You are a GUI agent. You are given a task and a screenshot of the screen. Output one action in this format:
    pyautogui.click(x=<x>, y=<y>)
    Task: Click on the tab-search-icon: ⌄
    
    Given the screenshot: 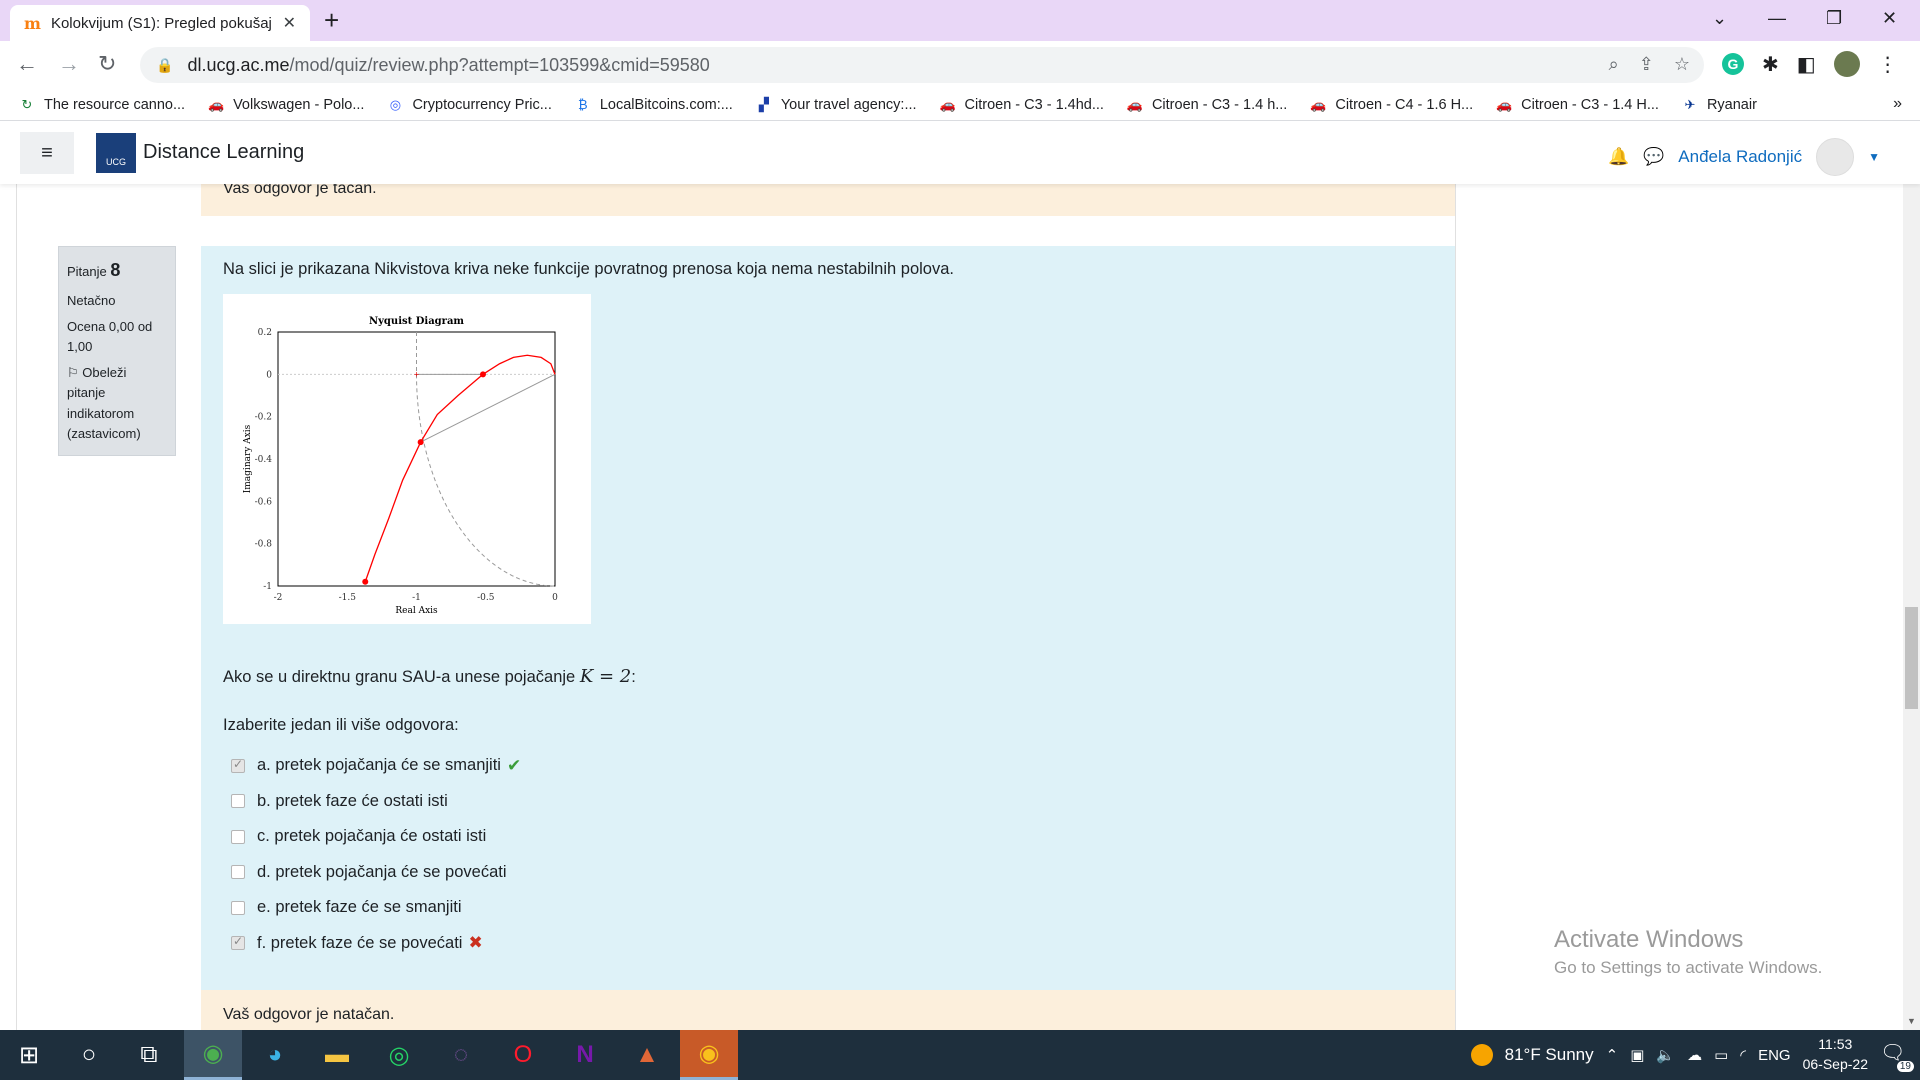 What is the action you would take?
    pyautogui.click(x=1719, y=18)
    